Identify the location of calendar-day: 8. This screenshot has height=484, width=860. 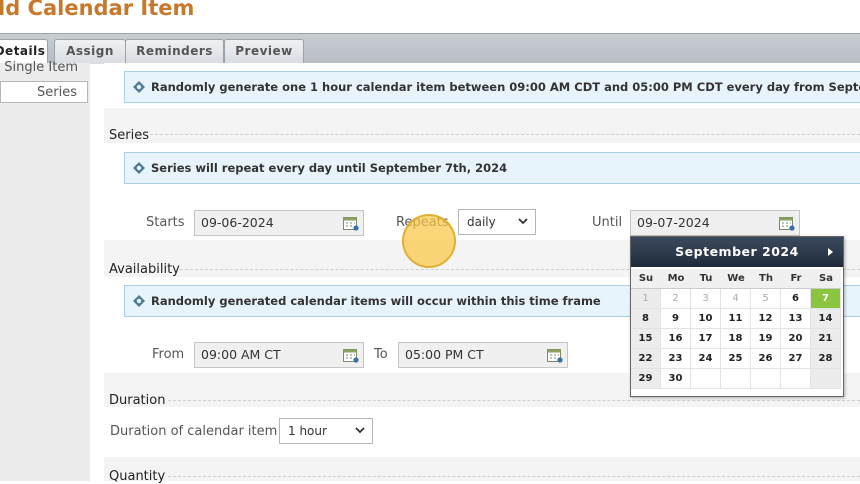
(646, 319).